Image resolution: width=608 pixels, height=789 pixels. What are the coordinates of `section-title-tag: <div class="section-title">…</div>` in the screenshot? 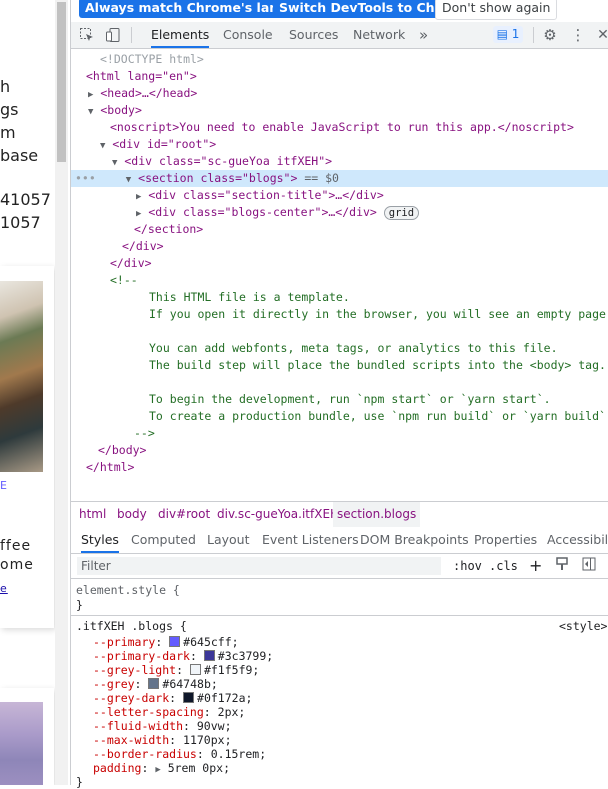 It's located at (266, 195).